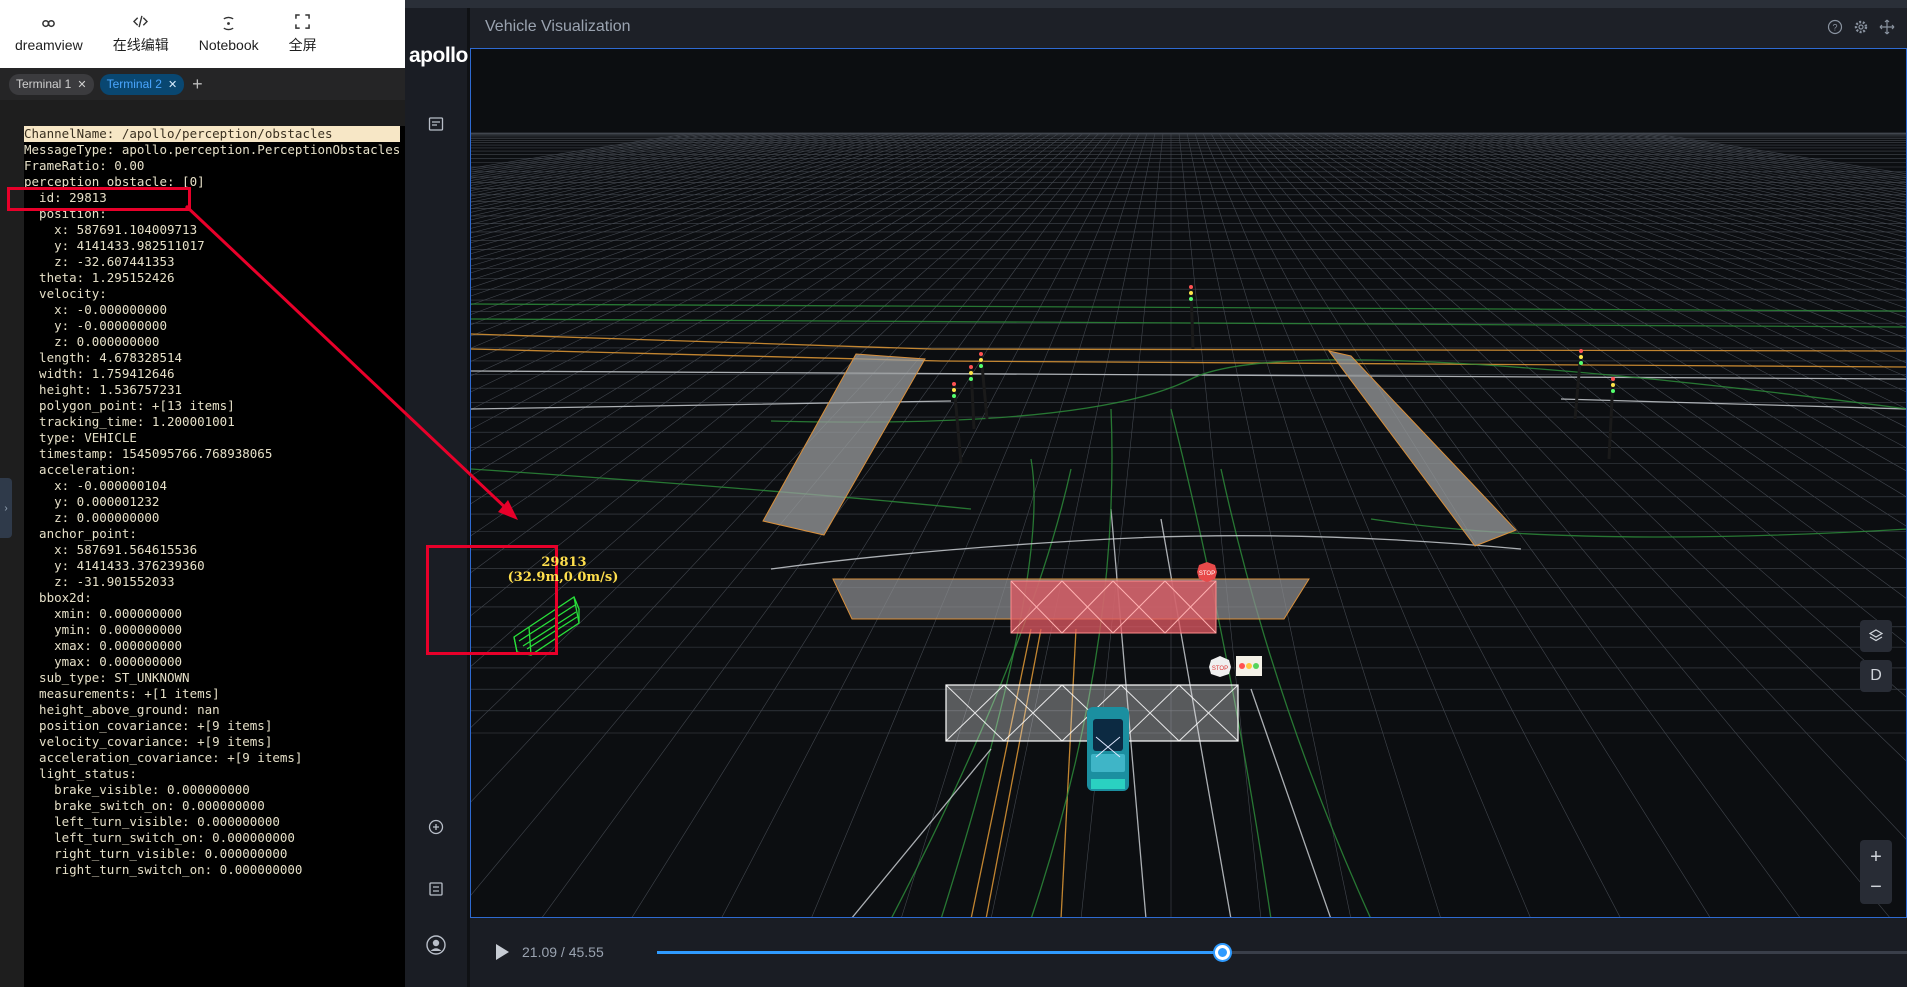 The height and width of the screenshot is (987, 1907). I want to click on play-icon, so click(502, 952).